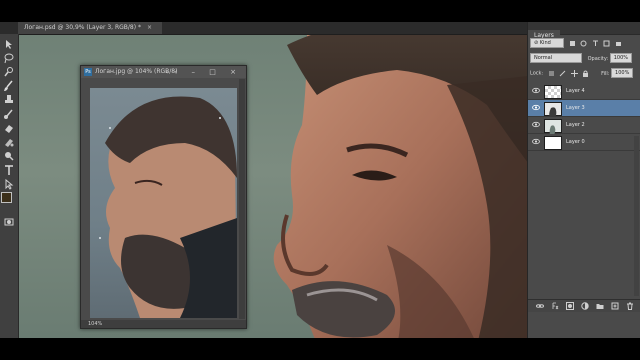  Describe the element at coordinates (82, 27) in the screenshot. I see `document-tab-label: Логан.psd @ 30,9% (Layer 3, RGB/8) *` at that location.